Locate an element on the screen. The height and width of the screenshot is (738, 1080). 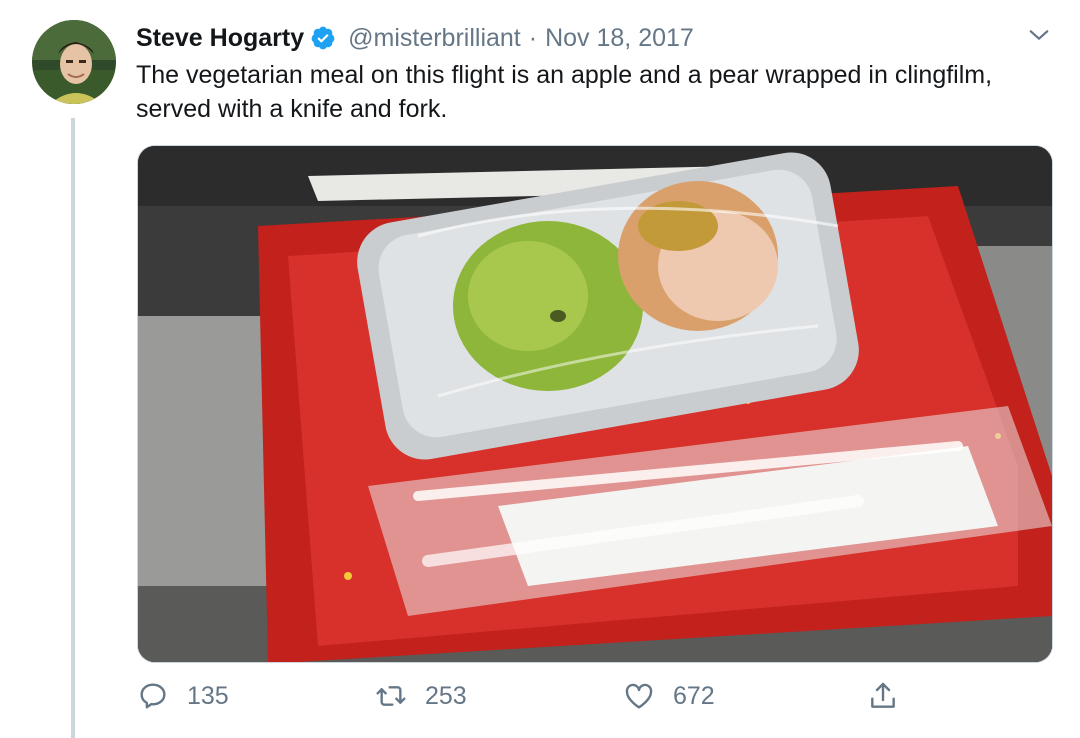
retweet-icon is located at coordinates (391, 696).